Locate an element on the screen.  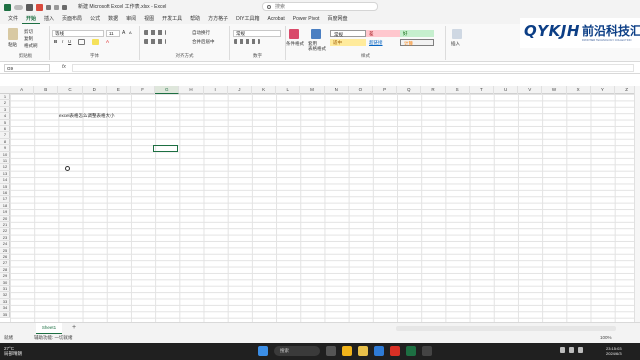
column-header: W is located at coordinates (554, 90).